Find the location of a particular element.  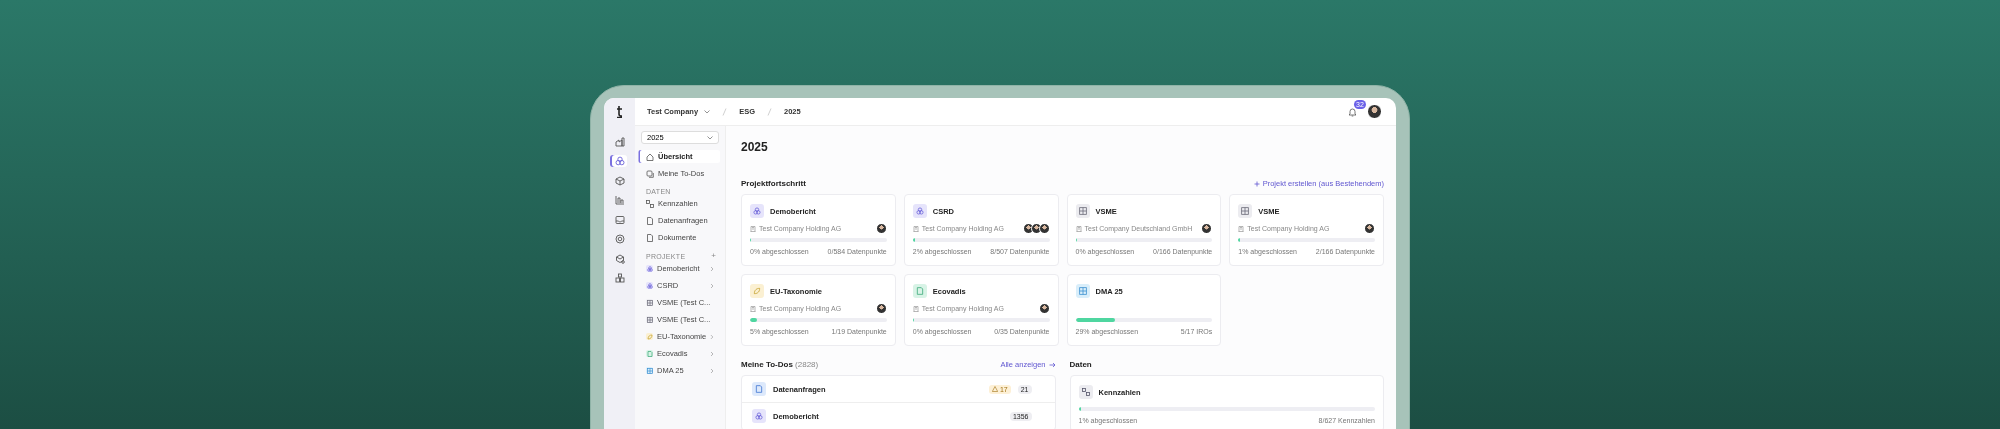

warning-icon is located at coordinates (994, 389).